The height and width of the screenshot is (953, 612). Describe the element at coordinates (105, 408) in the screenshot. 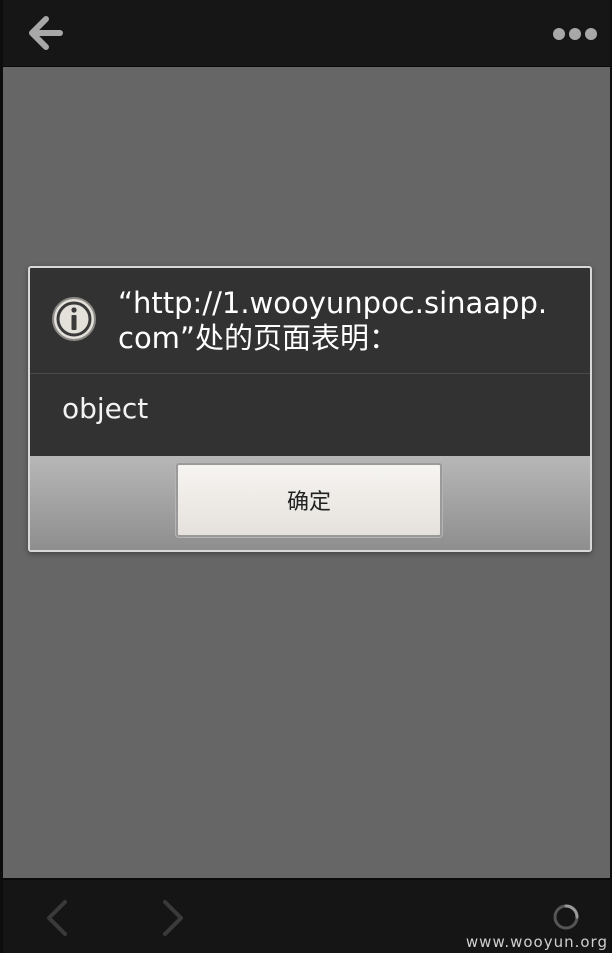

I see `dialog-message: object` at that location.